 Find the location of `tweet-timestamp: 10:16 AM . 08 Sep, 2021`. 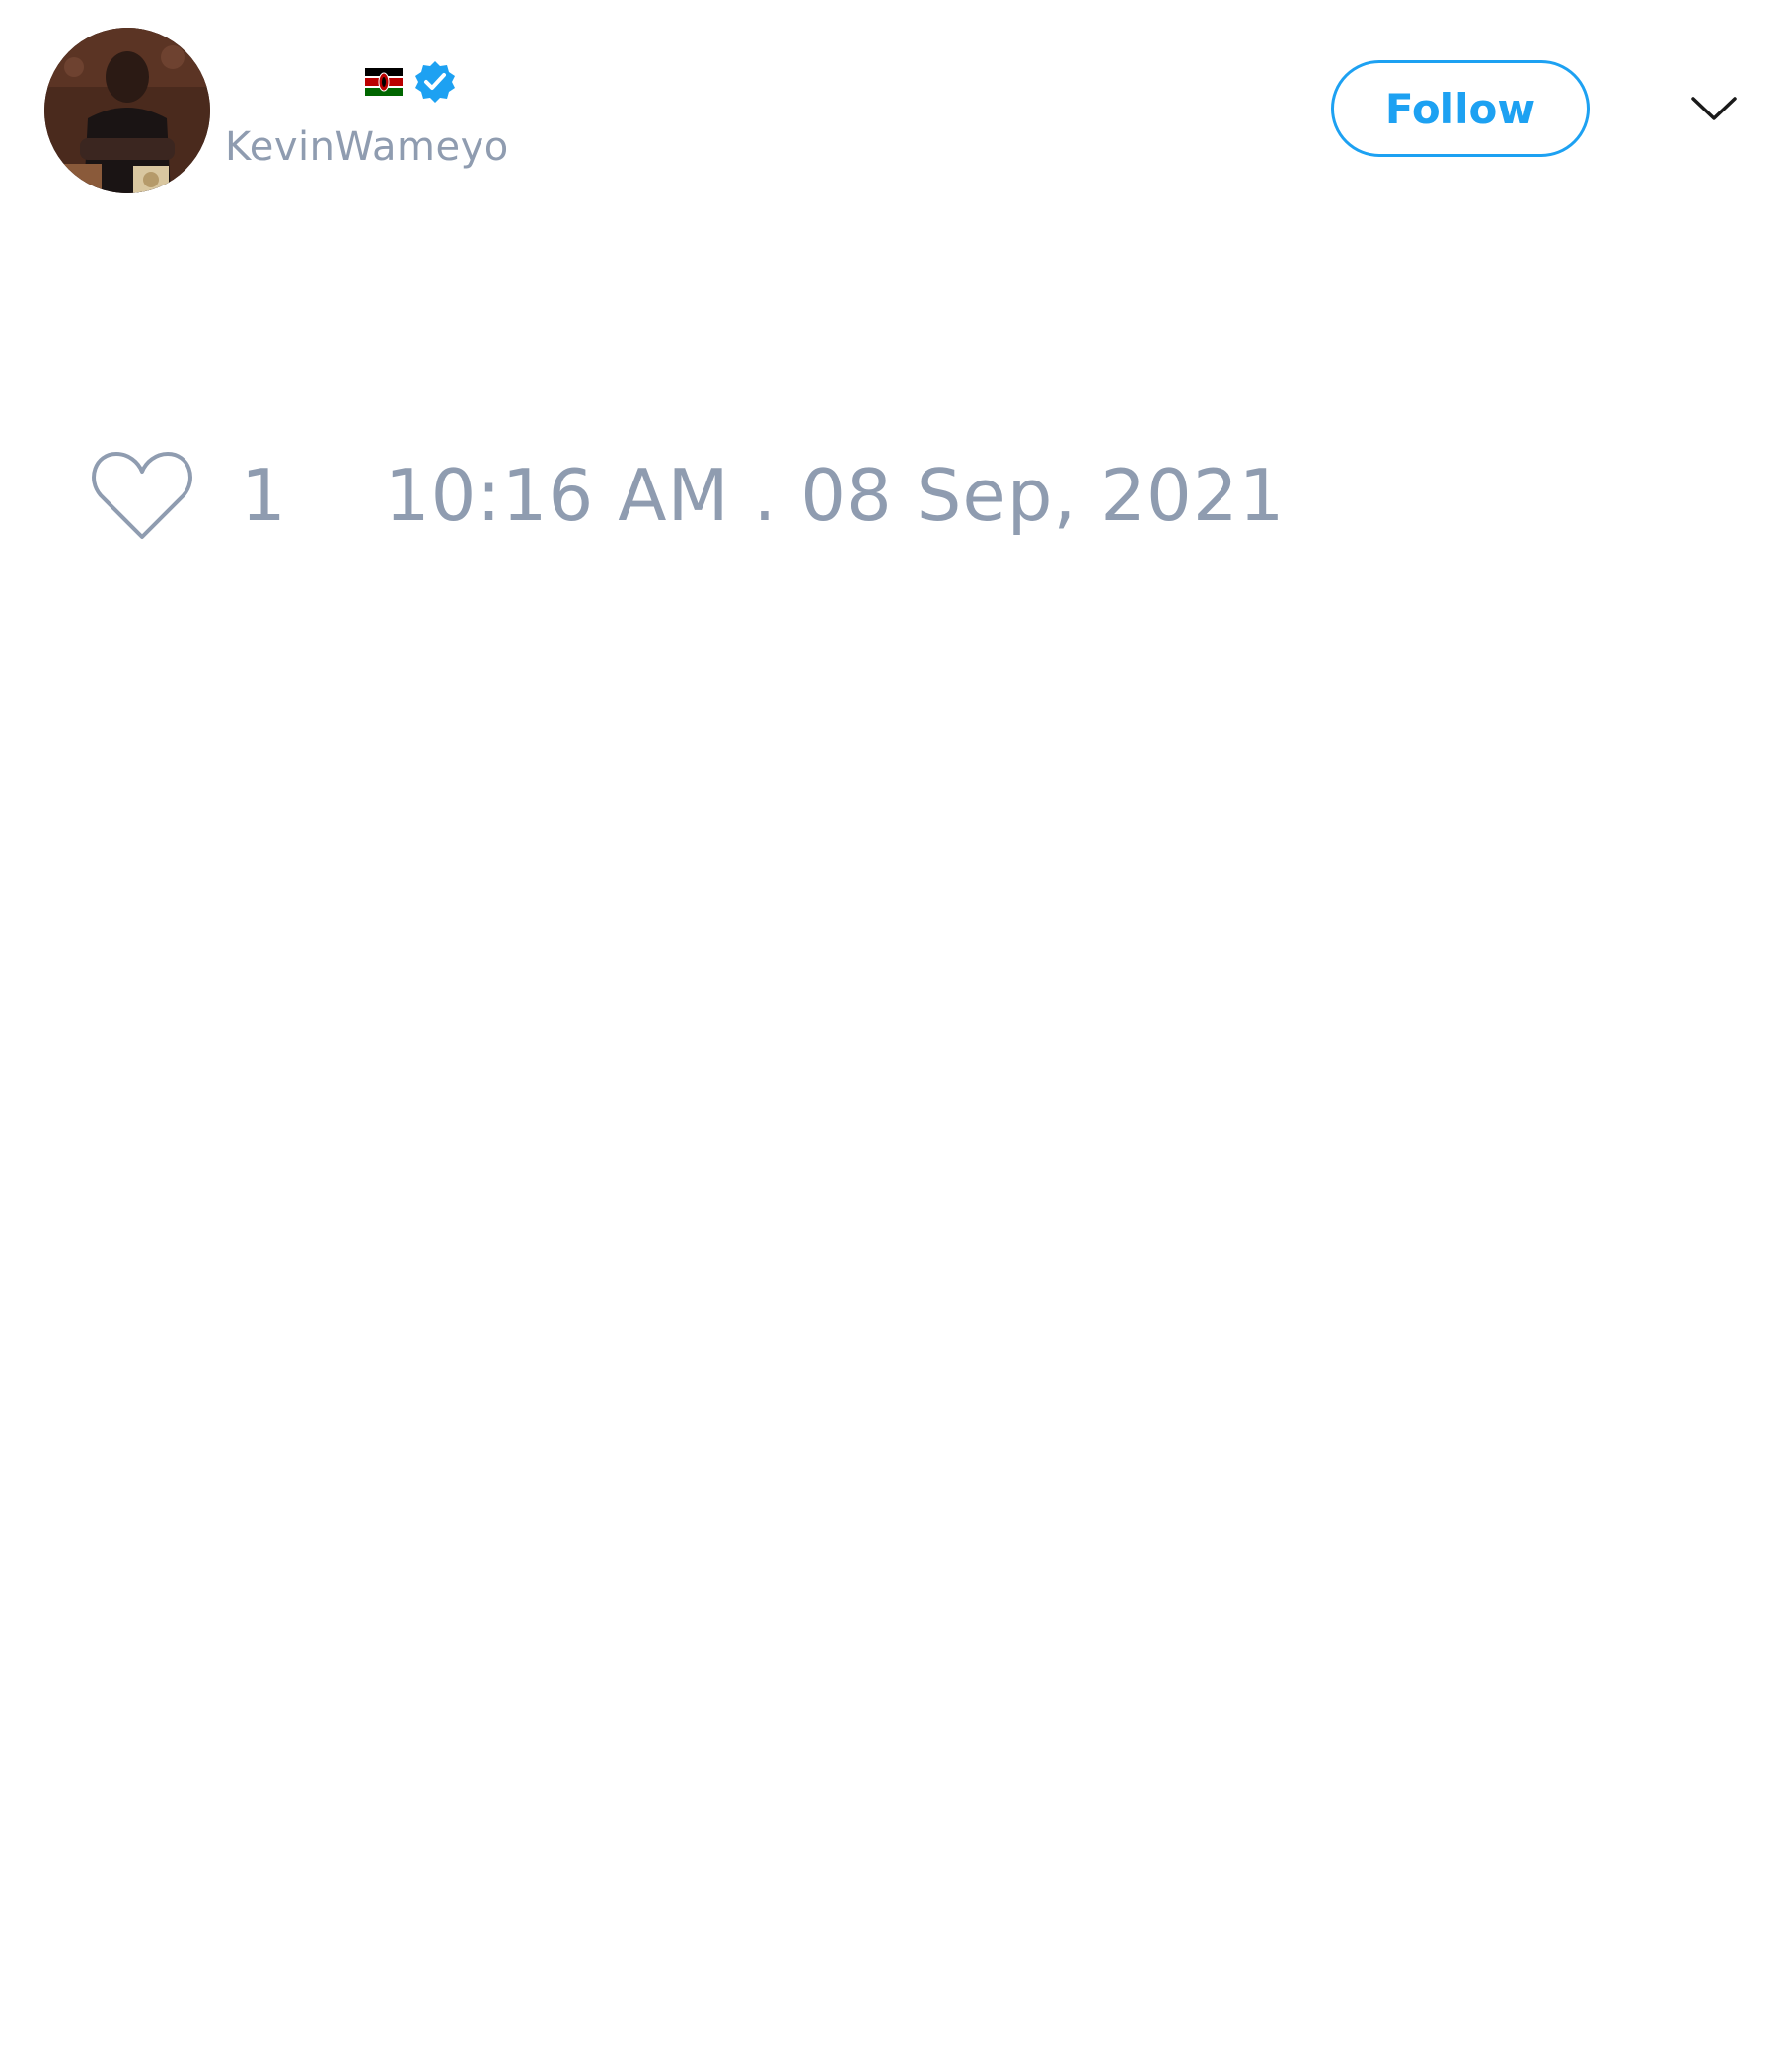

tweet-timestamp: 10:16 AM . 08 Sep, 2021 is located at coordinates (836, 496).